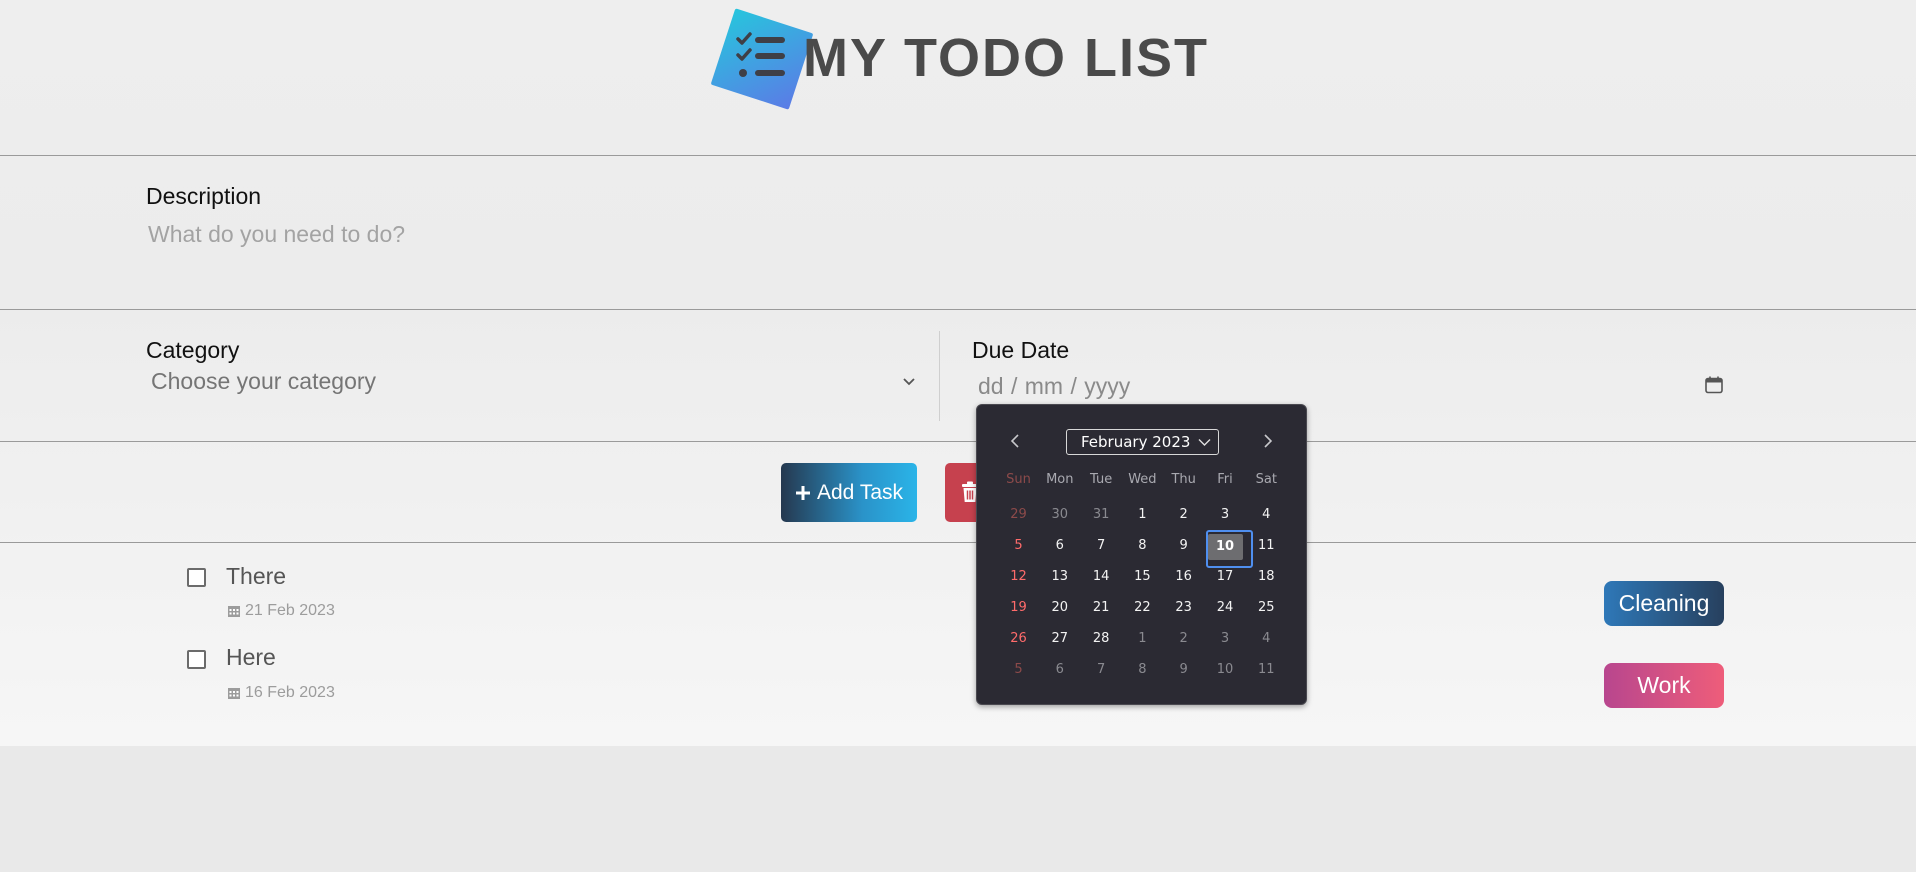 This screenshot has height=872, width=1916. What do you see at coordinates (1021, 350) in the screenshot?
I see `due-date-label: Due Date` at bounding box center [1021, 350].